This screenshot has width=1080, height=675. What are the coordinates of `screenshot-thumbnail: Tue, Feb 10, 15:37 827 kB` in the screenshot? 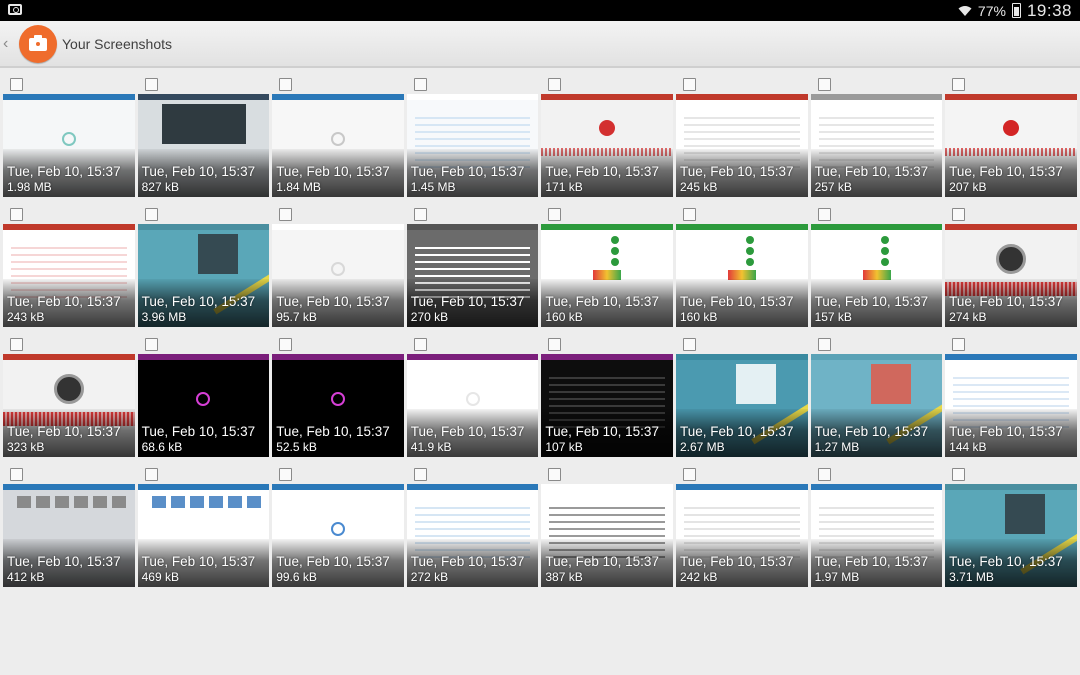 It's located at (203, 145).